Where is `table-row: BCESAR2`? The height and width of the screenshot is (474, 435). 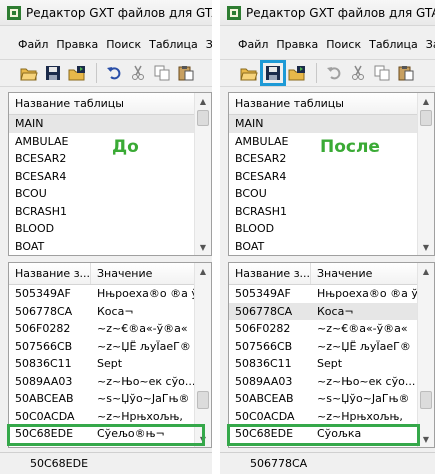 table-row: BCESAR2 is located at coordinates (101, 159).